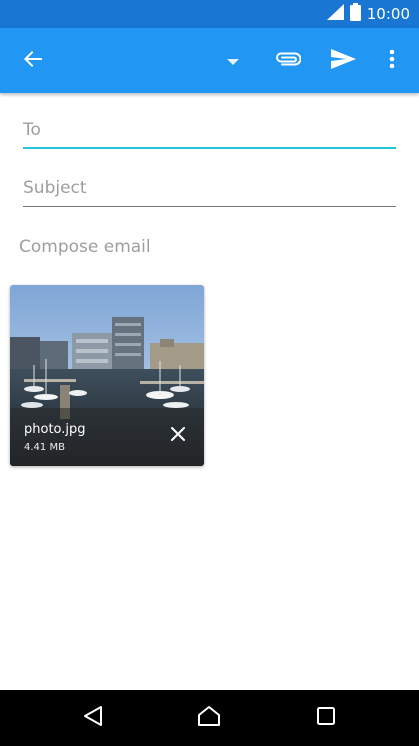 Image resolution: width=419 pixels, height=746 pixels. I want to click on from-account-dropdown, so click(233, 60).